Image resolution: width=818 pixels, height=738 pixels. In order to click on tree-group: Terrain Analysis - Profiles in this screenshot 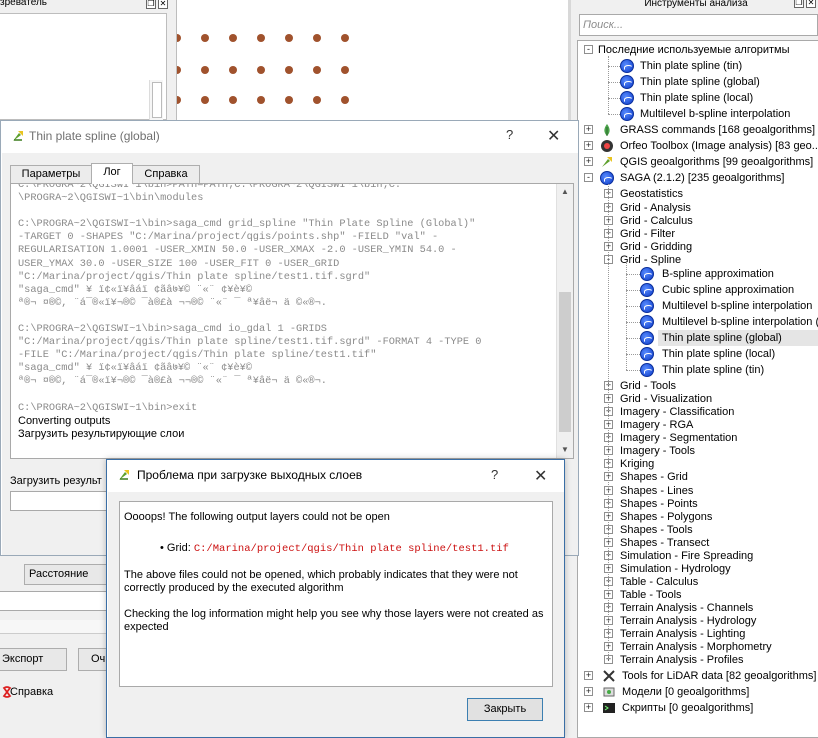, I will do `click(698, 660)`.